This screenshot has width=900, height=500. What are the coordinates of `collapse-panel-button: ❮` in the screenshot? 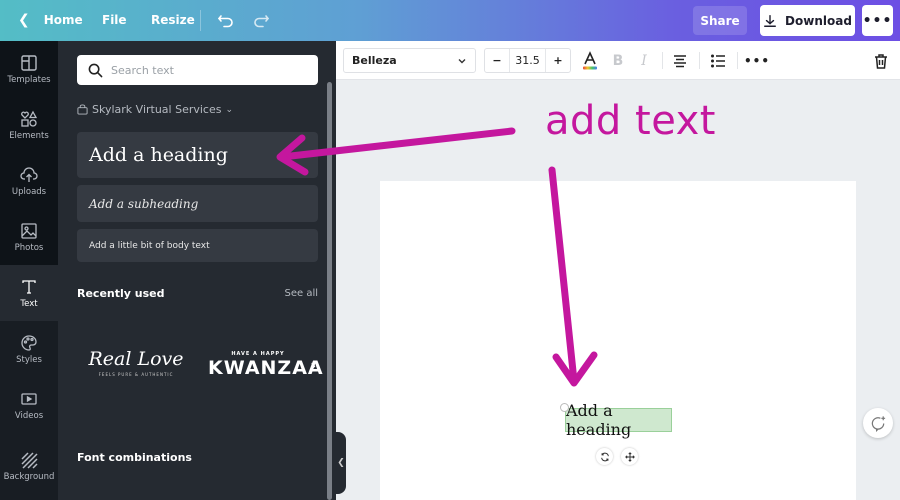 It's located at (341, 463).